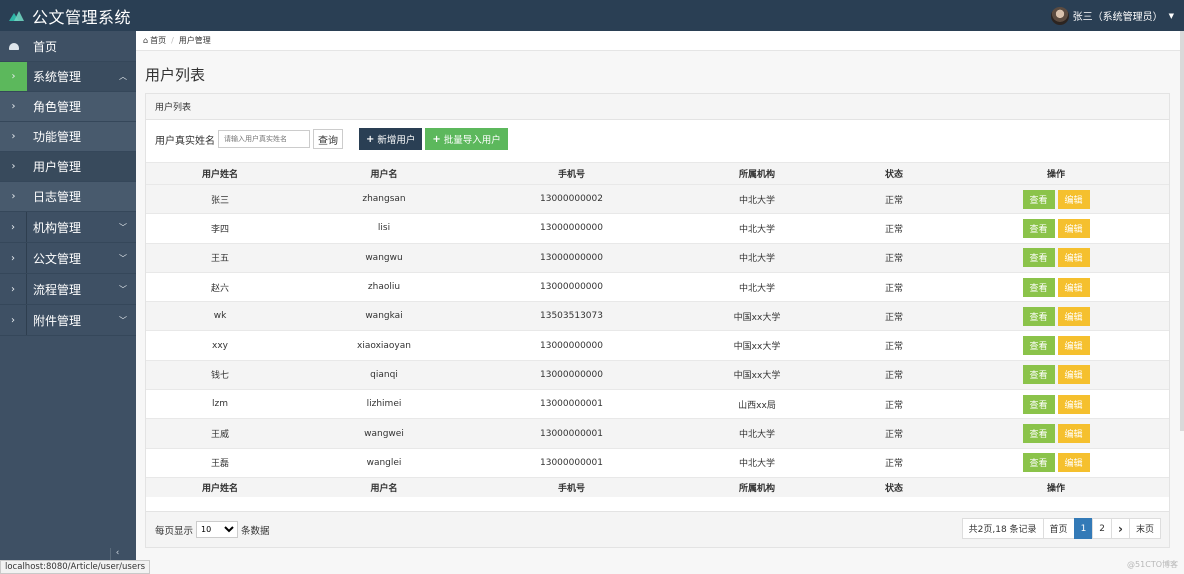  What do you see at coordinates (384, 345) in the screenshot?
I see `cell-username: xiaoxiaoyan` at bounding box center [384, 345].